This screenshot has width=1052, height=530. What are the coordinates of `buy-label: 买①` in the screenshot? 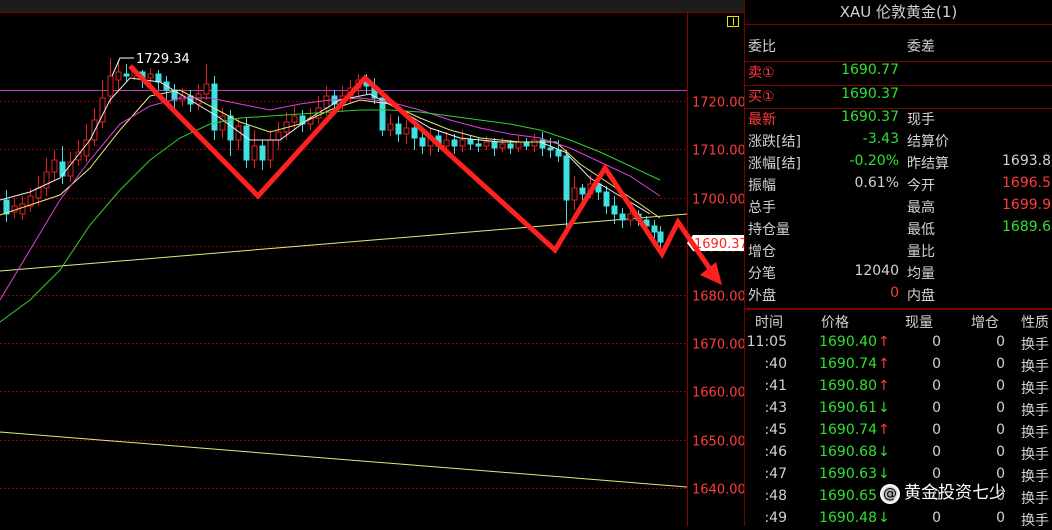 It's located at (761, 97).